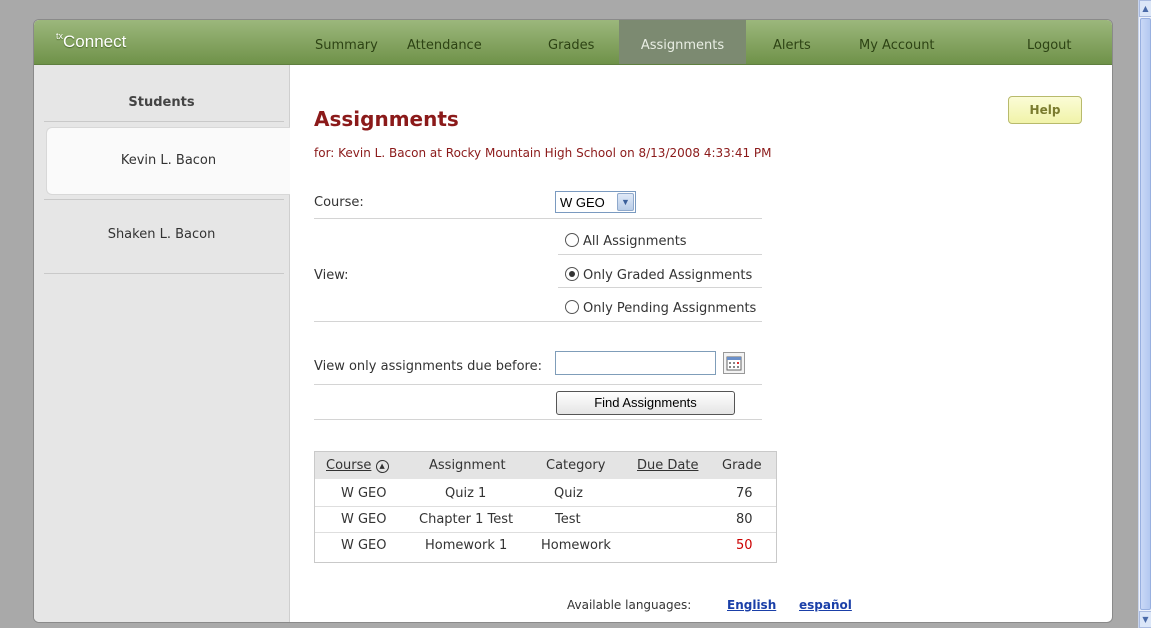 The image size is (1151, 628). I want to click on nav-logout: Logout, so click(1049, 42).